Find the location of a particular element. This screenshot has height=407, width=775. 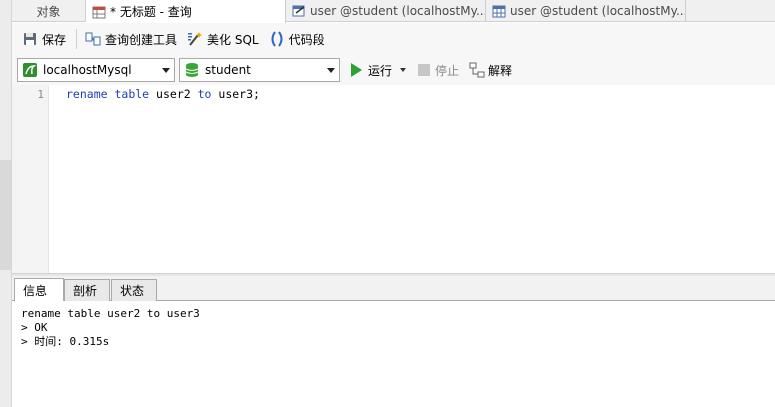

code-snippet-label: 代码段 is located at coordinates (306, 39).